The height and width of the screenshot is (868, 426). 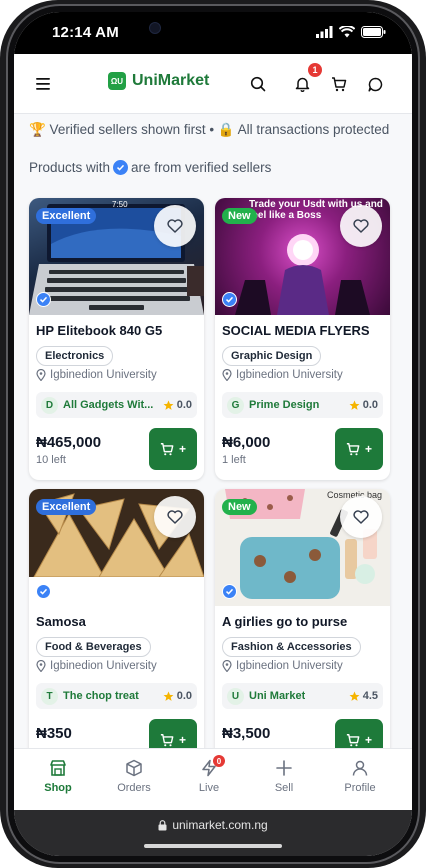 What do you see at coordinates (284, 621) in the screenshot?
I see `product-title: A girlies go to purse` at bounding box center [284, 621].